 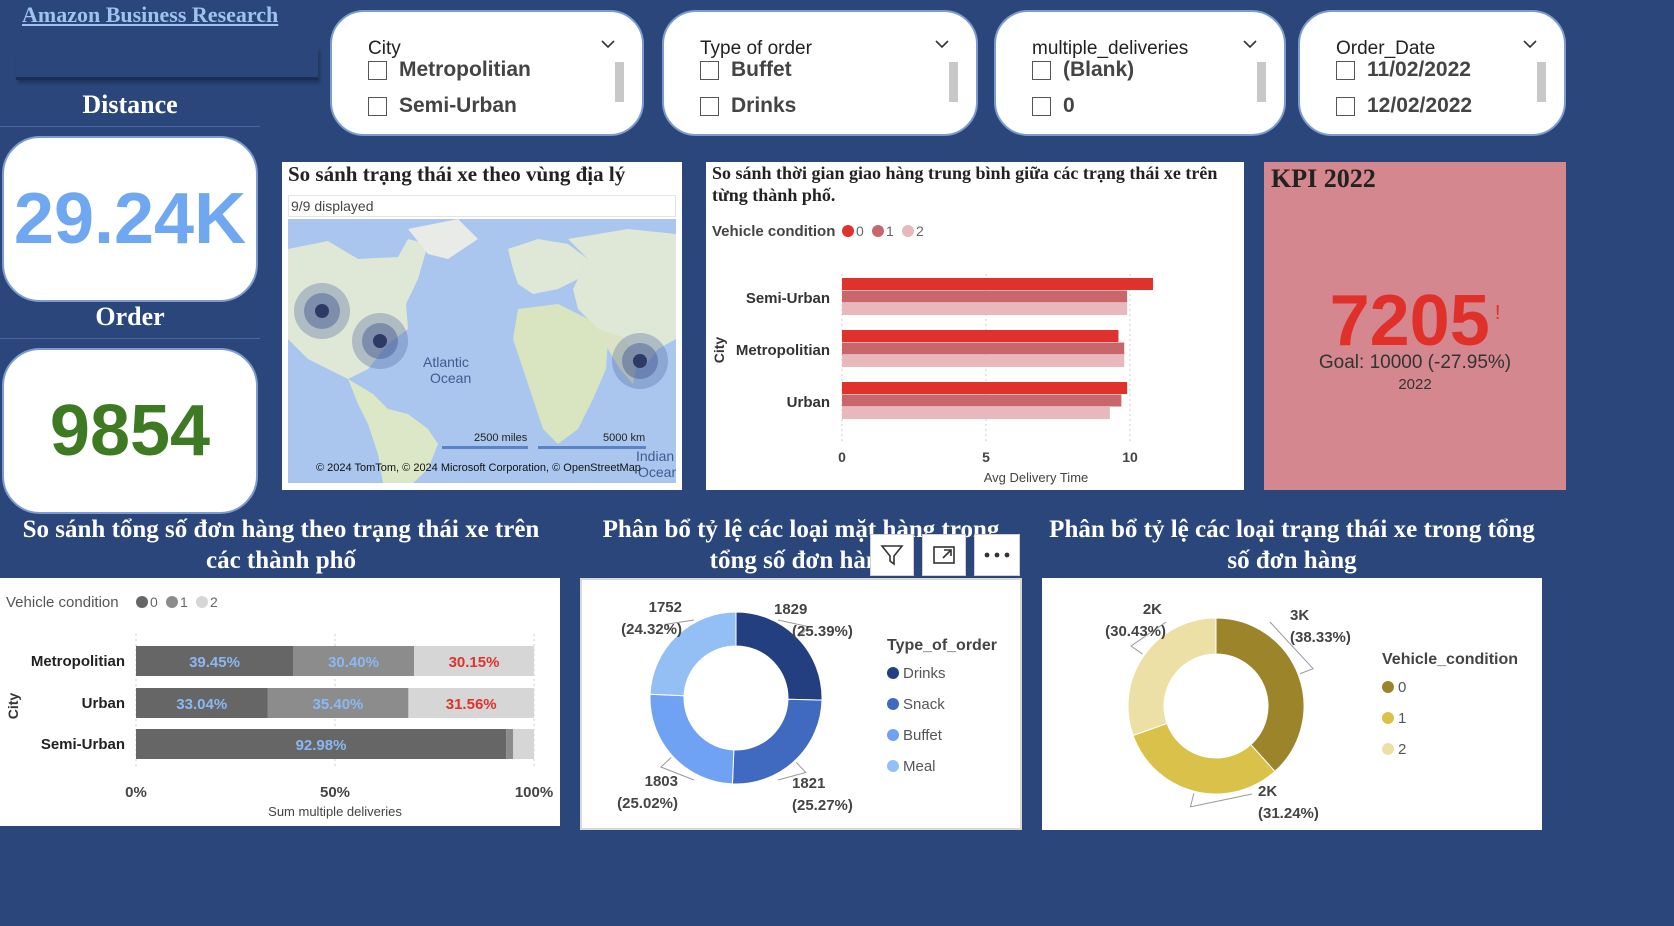 I want to click on slicer-option: Buffet, so click(x=746, y=70).